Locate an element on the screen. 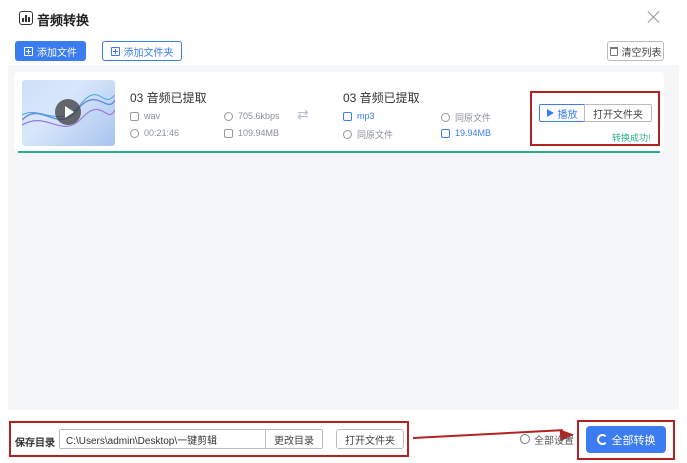 This screenshot has width=687, height=463. source-bitrate: 705.6kbps is located at coordinates (252, 116).